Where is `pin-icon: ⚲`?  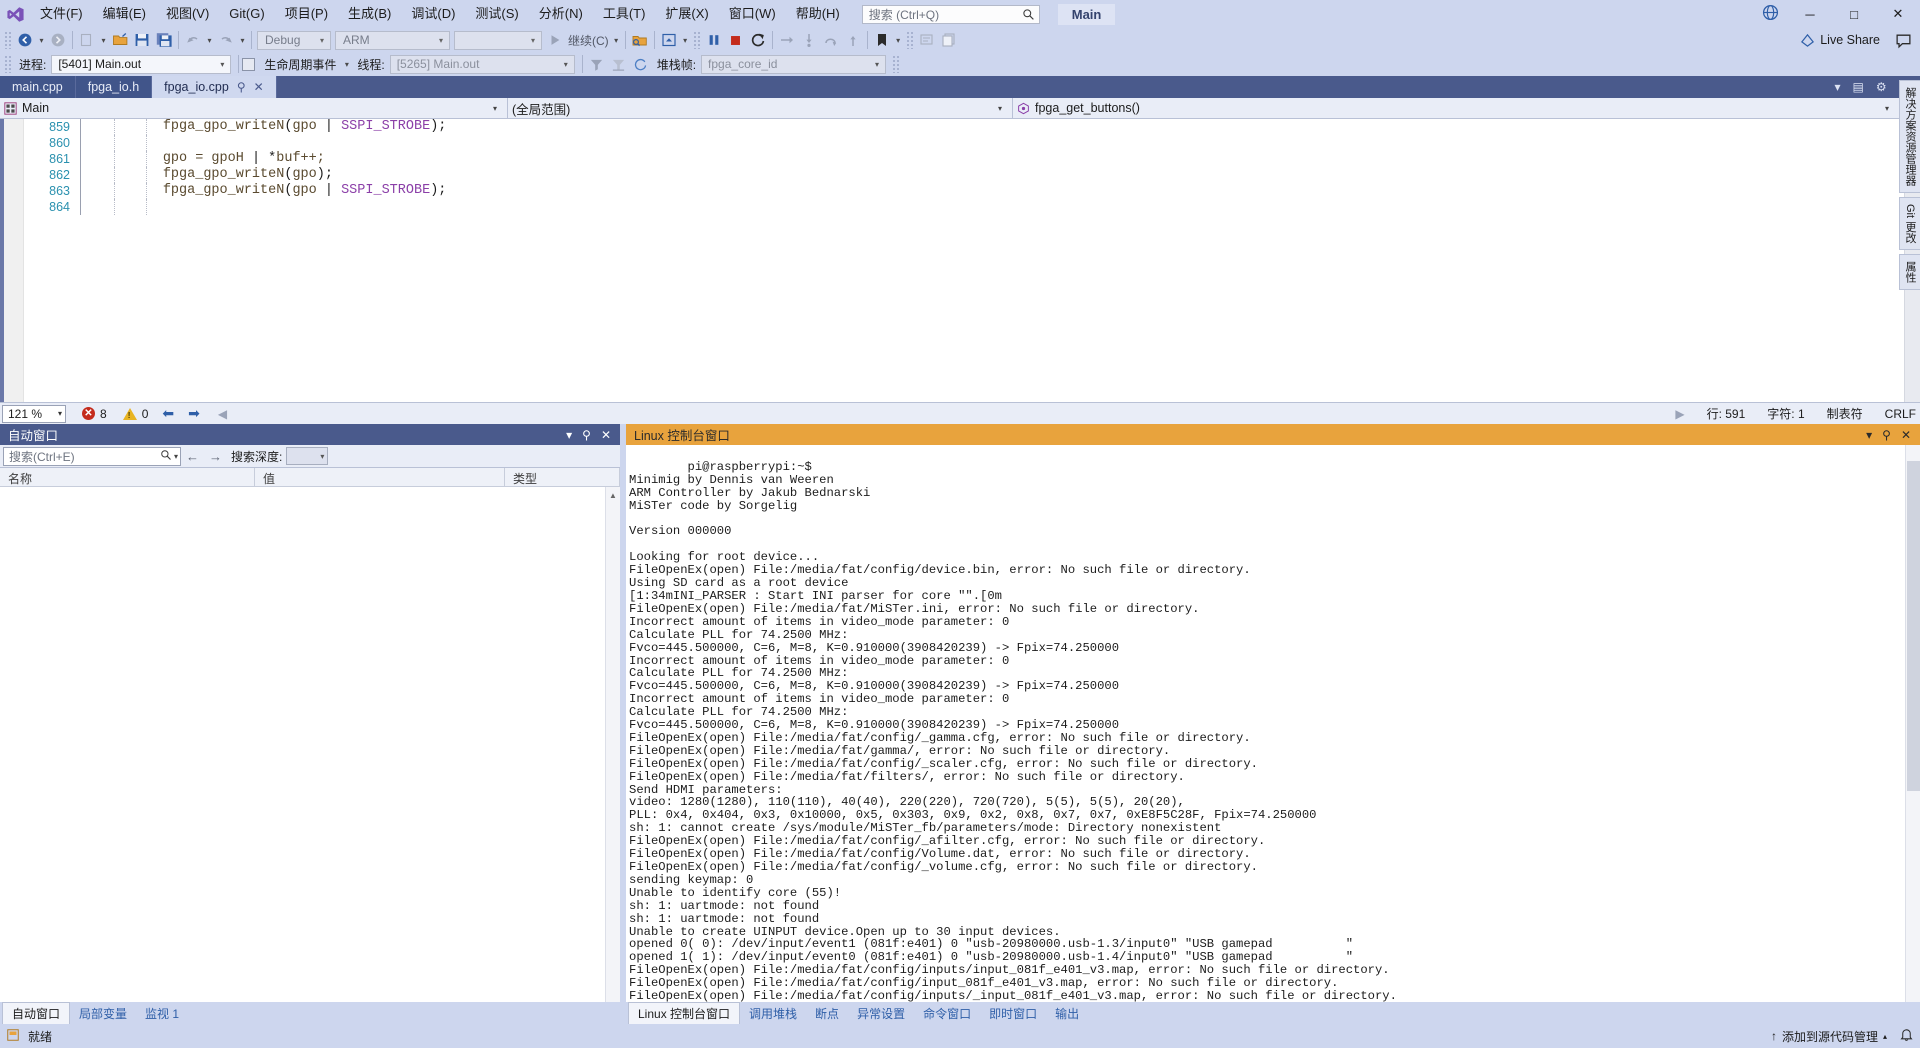 pin-icon: ⚲ is located at coordinates (241, 87).